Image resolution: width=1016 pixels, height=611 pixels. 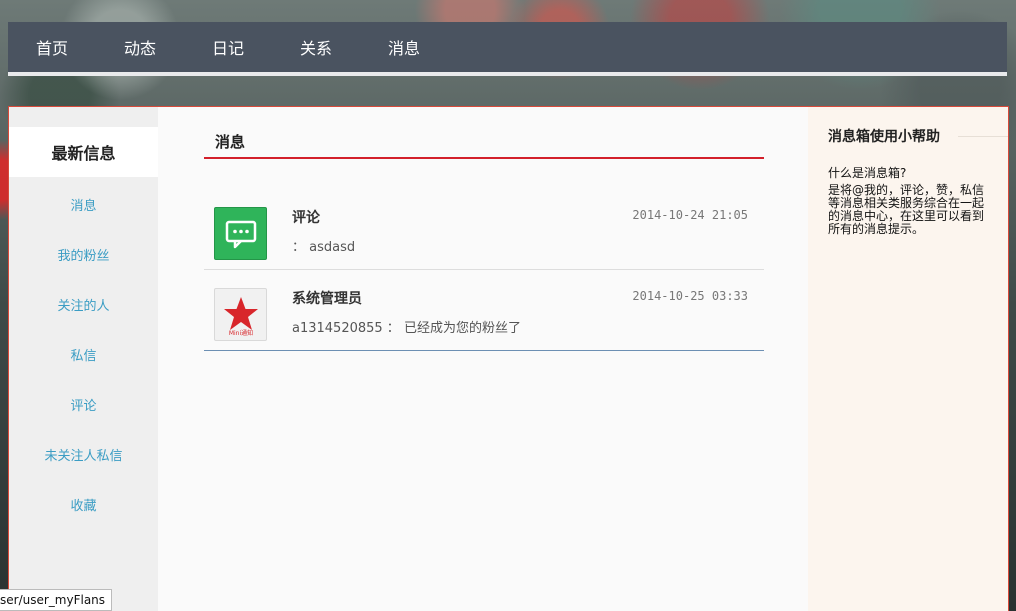 I want to click on message-text: a1314520855 ： 已经成为您的粉丝了, so click(x=406, y=328).